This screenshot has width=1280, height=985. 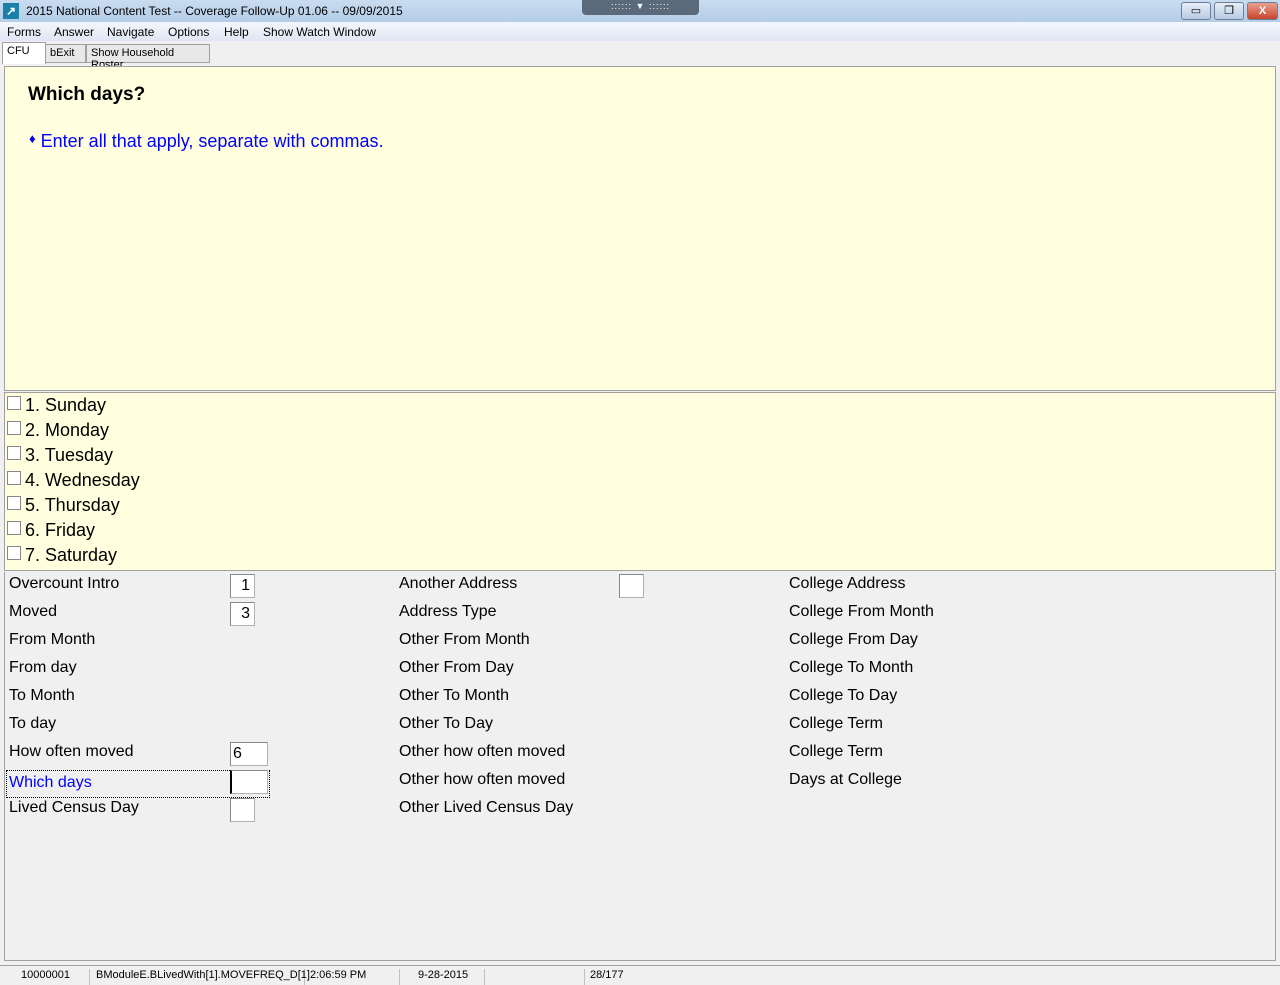 What do you see at coordinates (458, 584) in the screenshot?
I see `field-label: Another Address` at bounding box center [458, 584].